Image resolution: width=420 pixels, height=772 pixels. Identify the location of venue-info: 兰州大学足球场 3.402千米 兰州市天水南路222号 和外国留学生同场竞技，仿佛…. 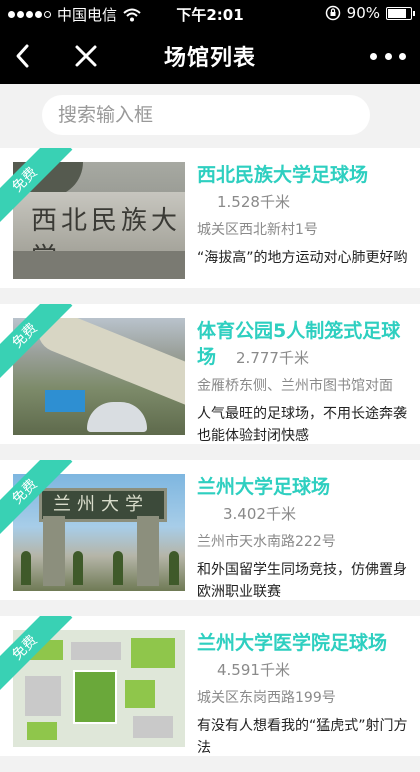
(302, 537).